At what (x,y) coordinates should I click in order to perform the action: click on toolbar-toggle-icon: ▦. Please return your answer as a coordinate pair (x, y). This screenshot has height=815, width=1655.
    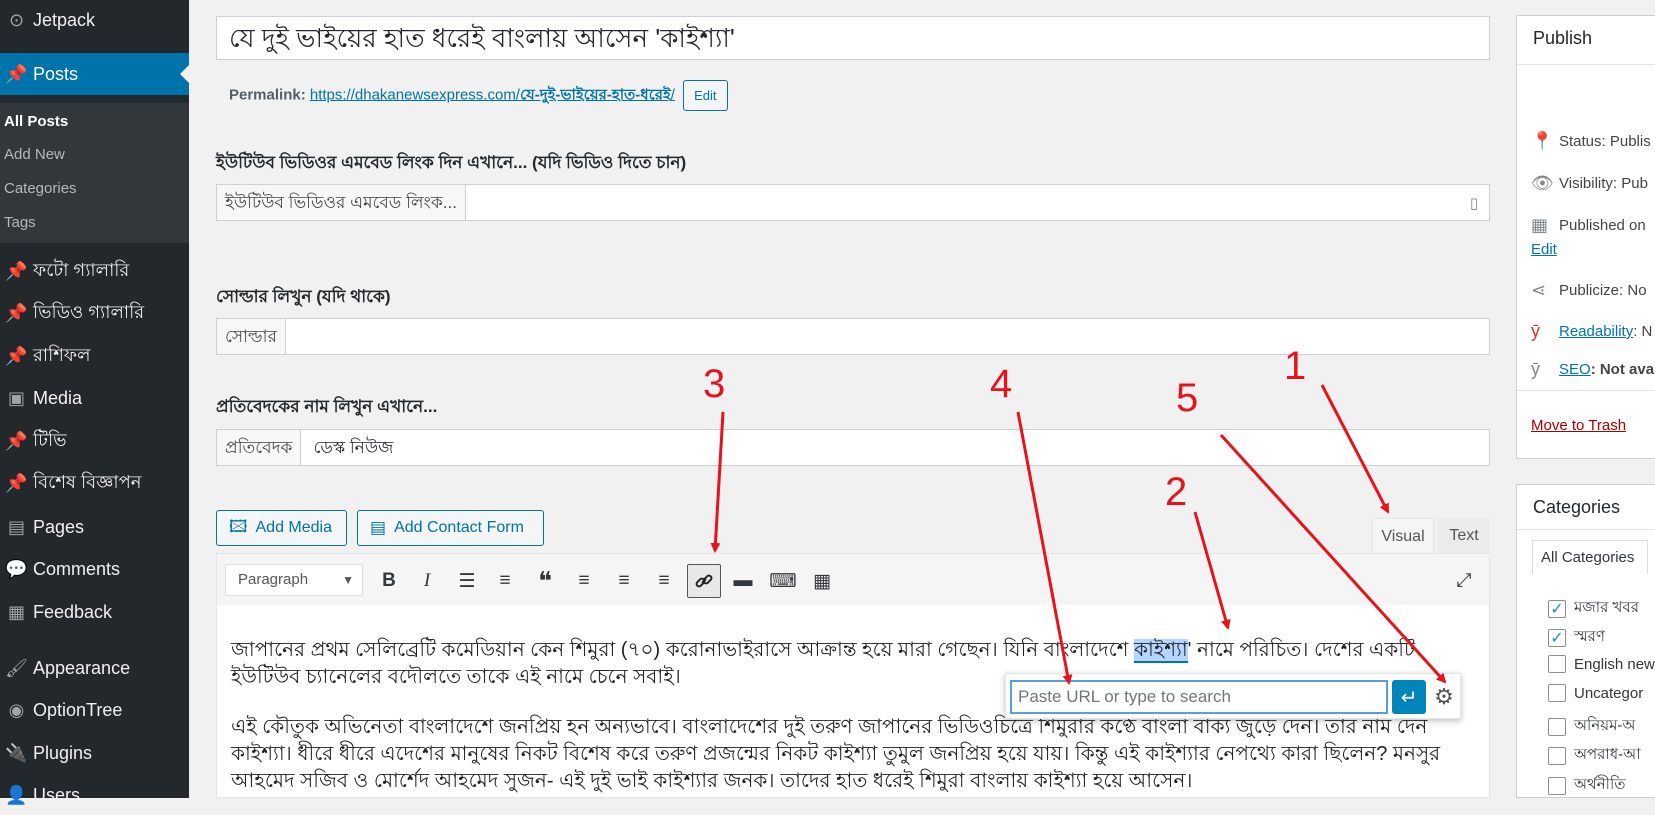
    Looking at the image, I should click on (822, 581).